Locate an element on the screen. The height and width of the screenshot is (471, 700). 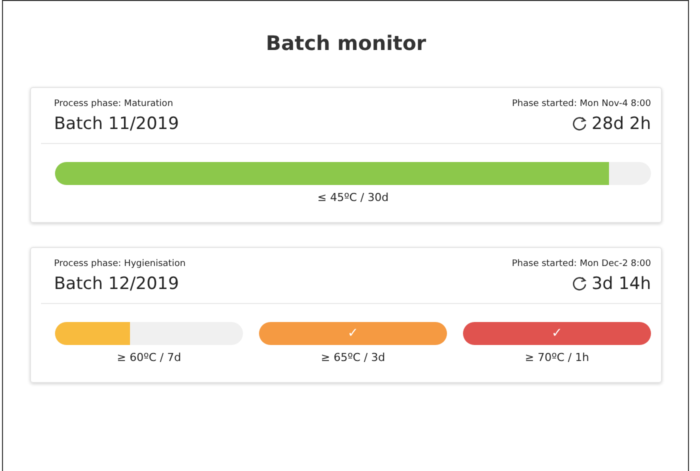
batch-name: Batch 11/2019 is located at coordinates (116, 124).